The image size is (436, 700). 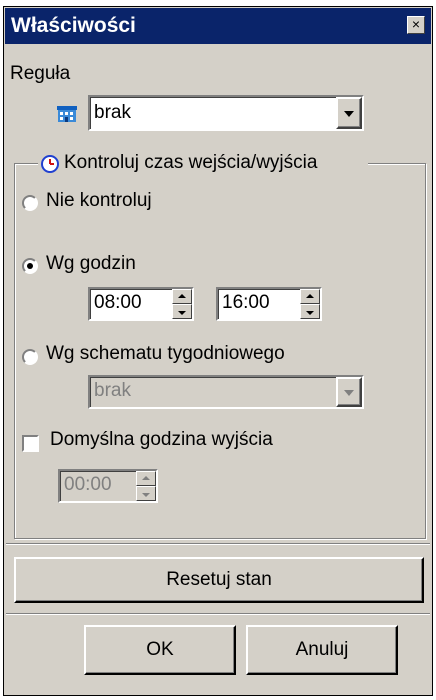 What do you see at coordinates (191, 162) in the screenshot?
I see `group-title: Kontroluj czas wejścia/wyjścia` at bounding box center [191, 162].